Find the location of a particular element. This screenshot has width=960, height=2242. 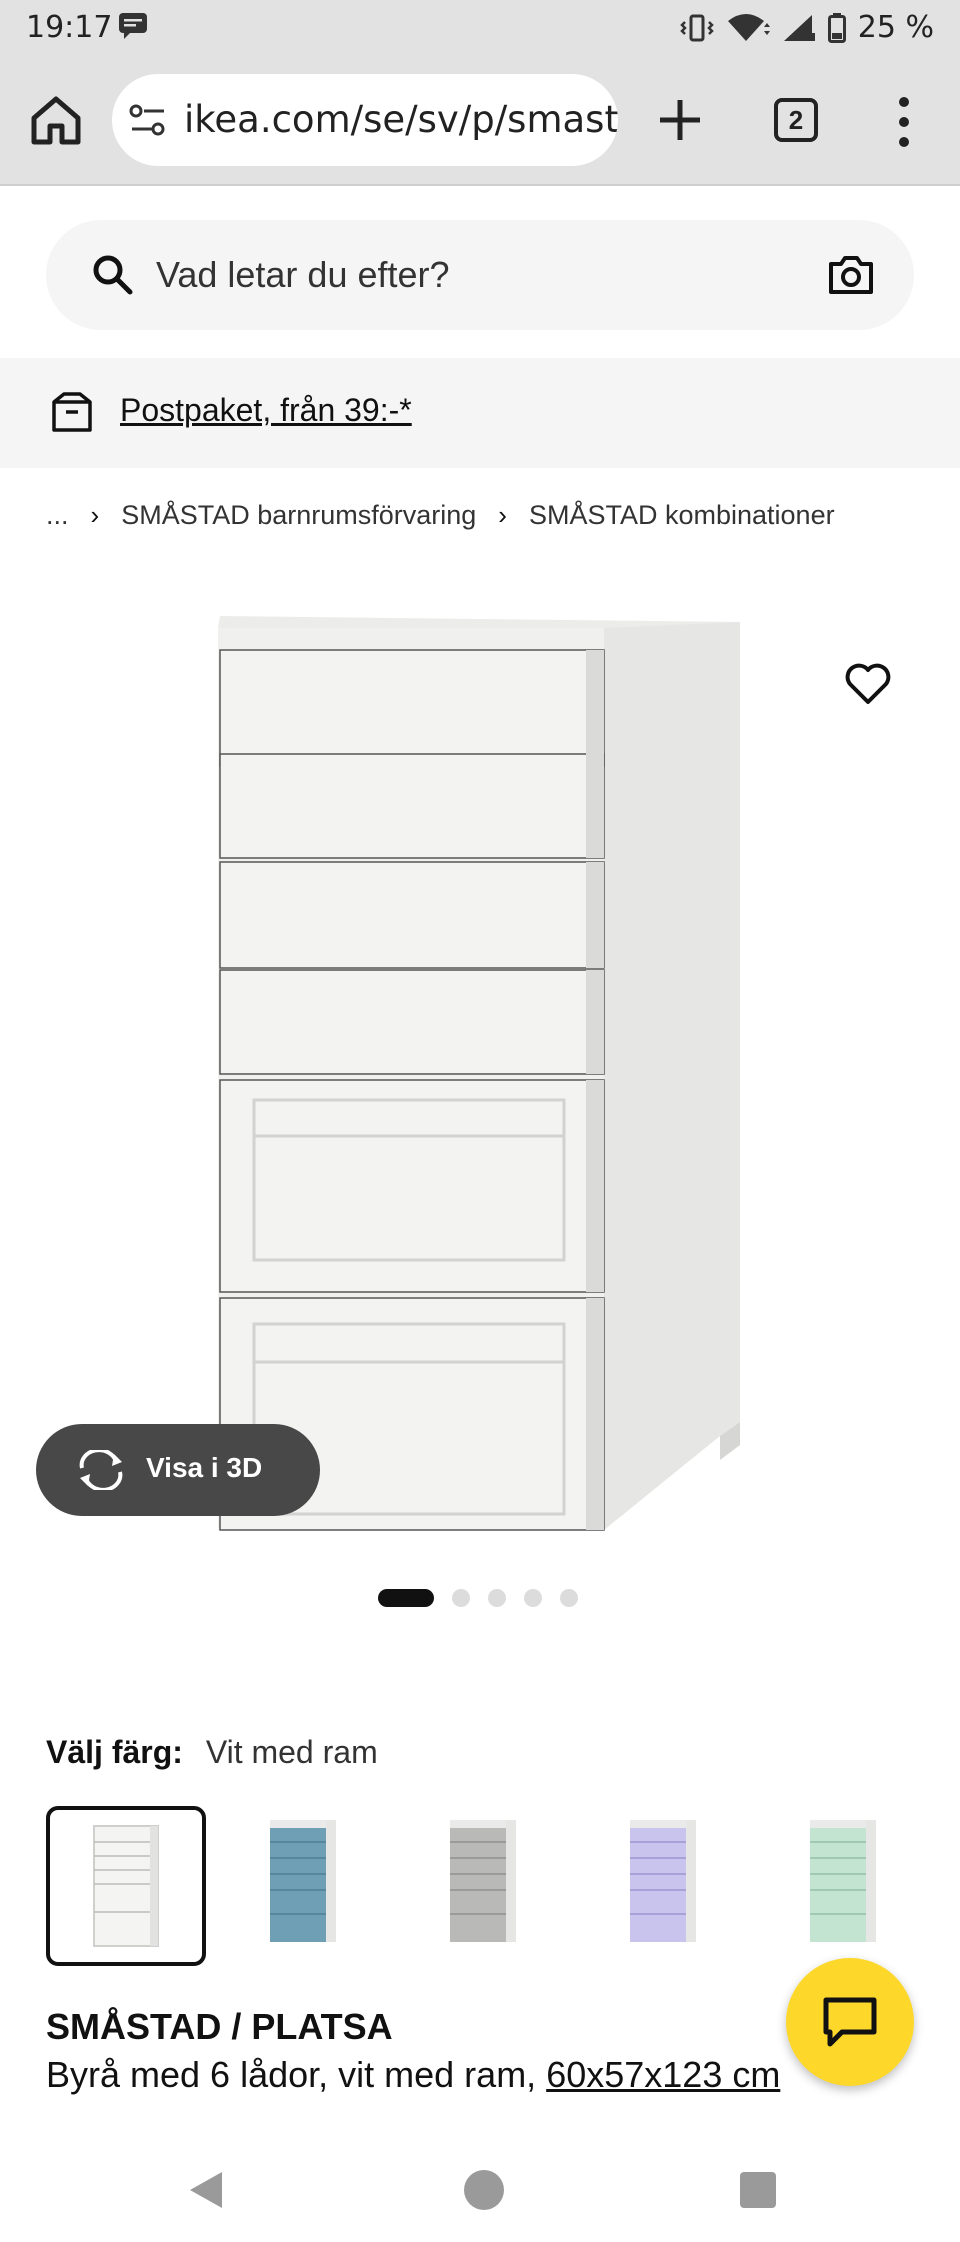

delivery-link: Postpaket, från 39:-* is located at coordinates (266, 410).